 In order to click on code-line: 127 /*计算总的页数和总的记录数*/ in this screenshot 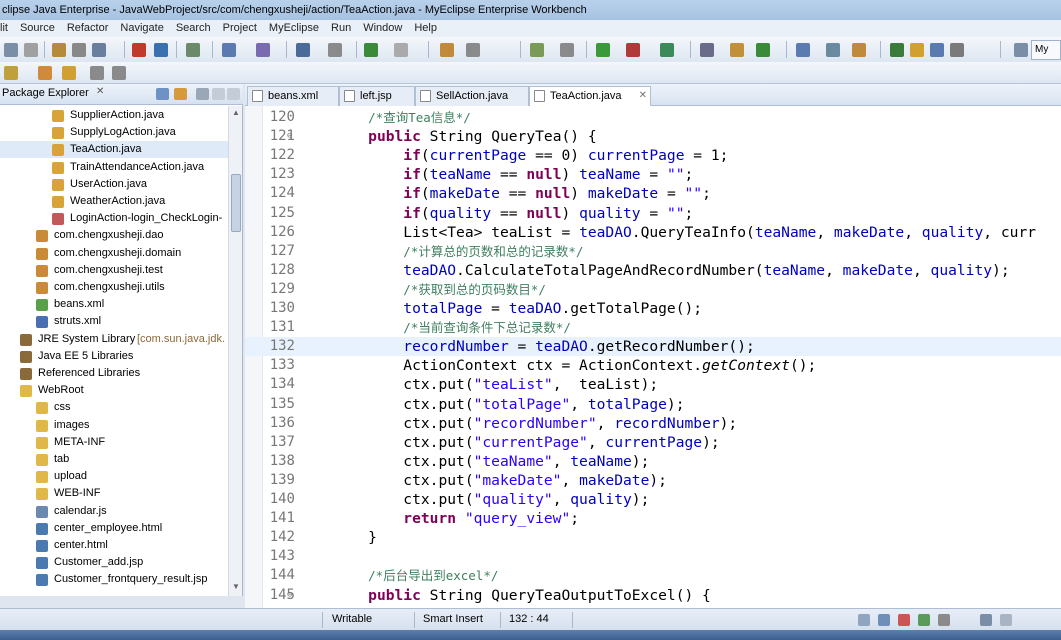, I will do `click(653, 251)`.